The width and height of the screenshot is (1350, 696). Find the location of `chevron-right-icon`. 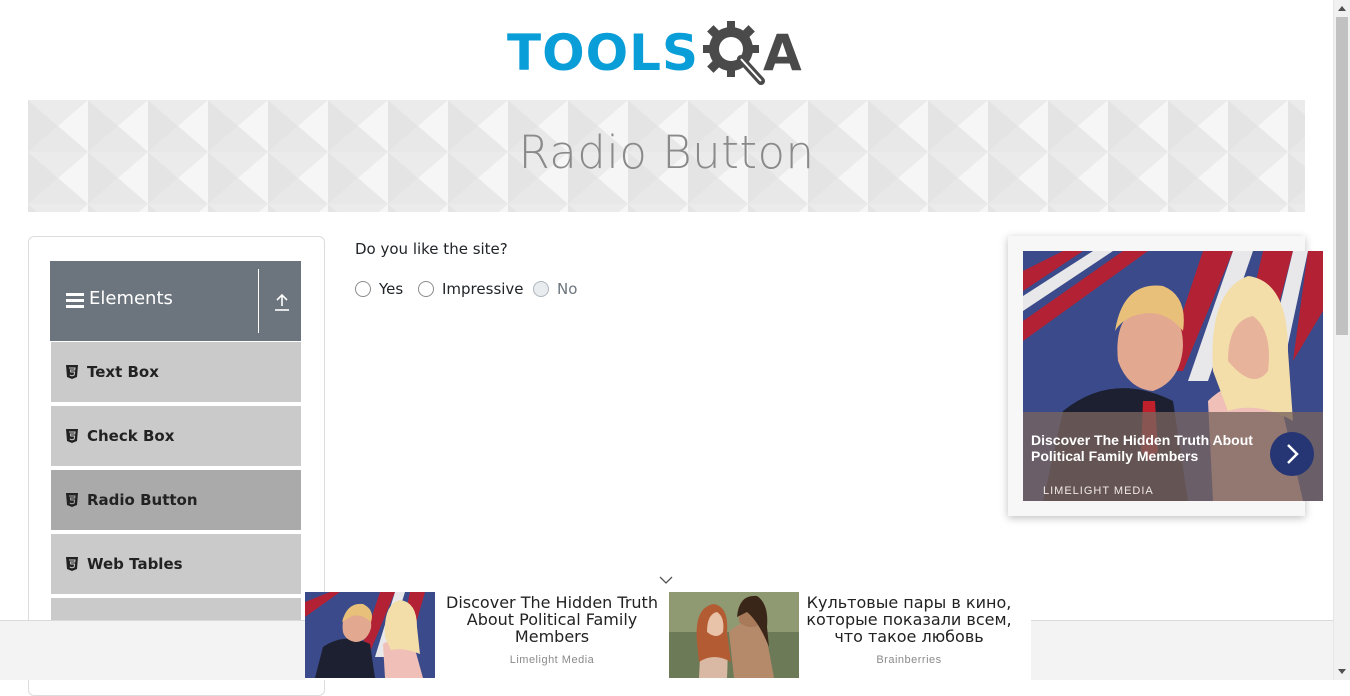

chevron-right-icon is located at coordinates (1293, 454).